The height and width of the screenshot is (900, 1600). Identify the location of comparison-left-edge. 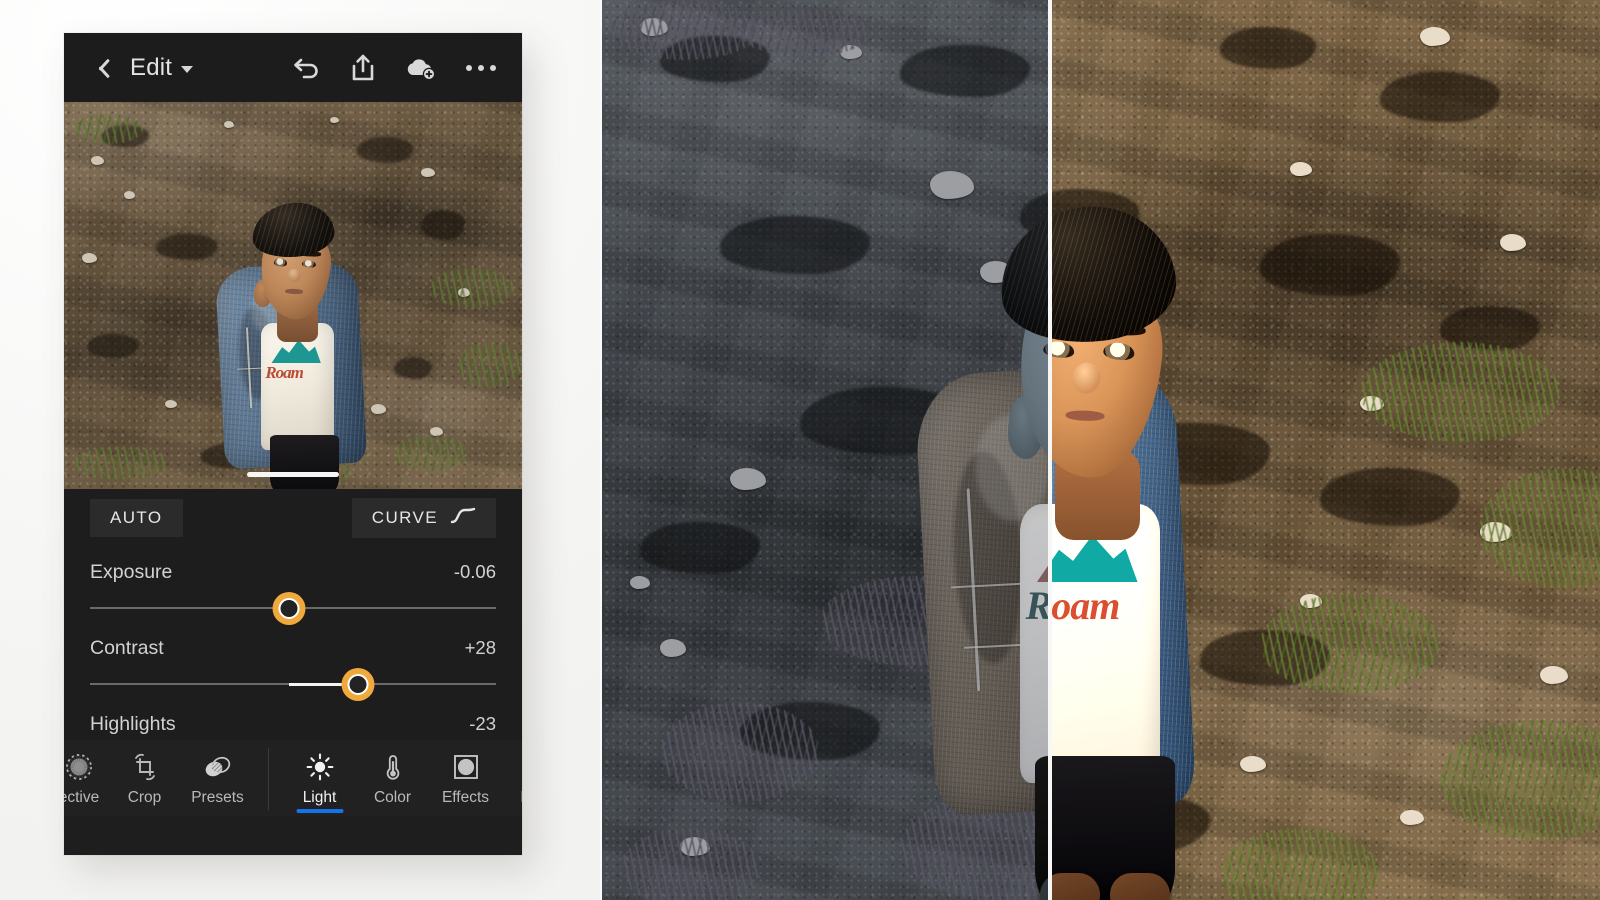
(601, 450).